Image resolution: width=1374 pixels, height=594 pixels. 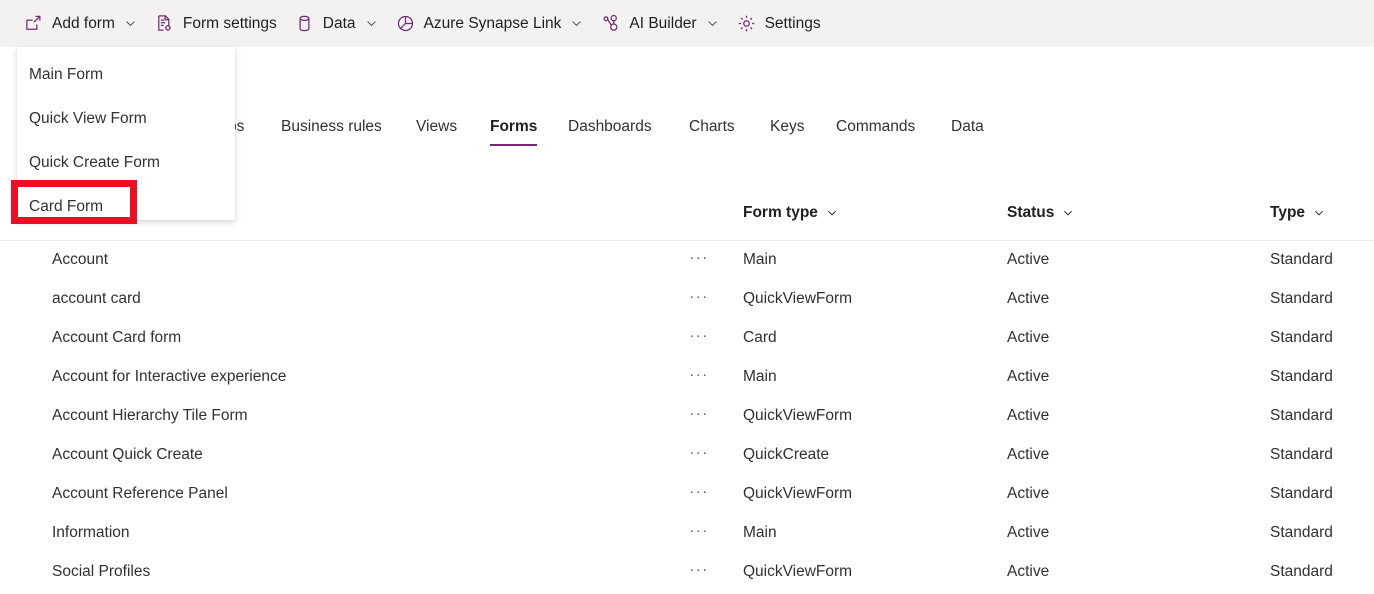 I want to click on table-row: Account Card form Card Active Standard ···, so click(x=687, y=338).